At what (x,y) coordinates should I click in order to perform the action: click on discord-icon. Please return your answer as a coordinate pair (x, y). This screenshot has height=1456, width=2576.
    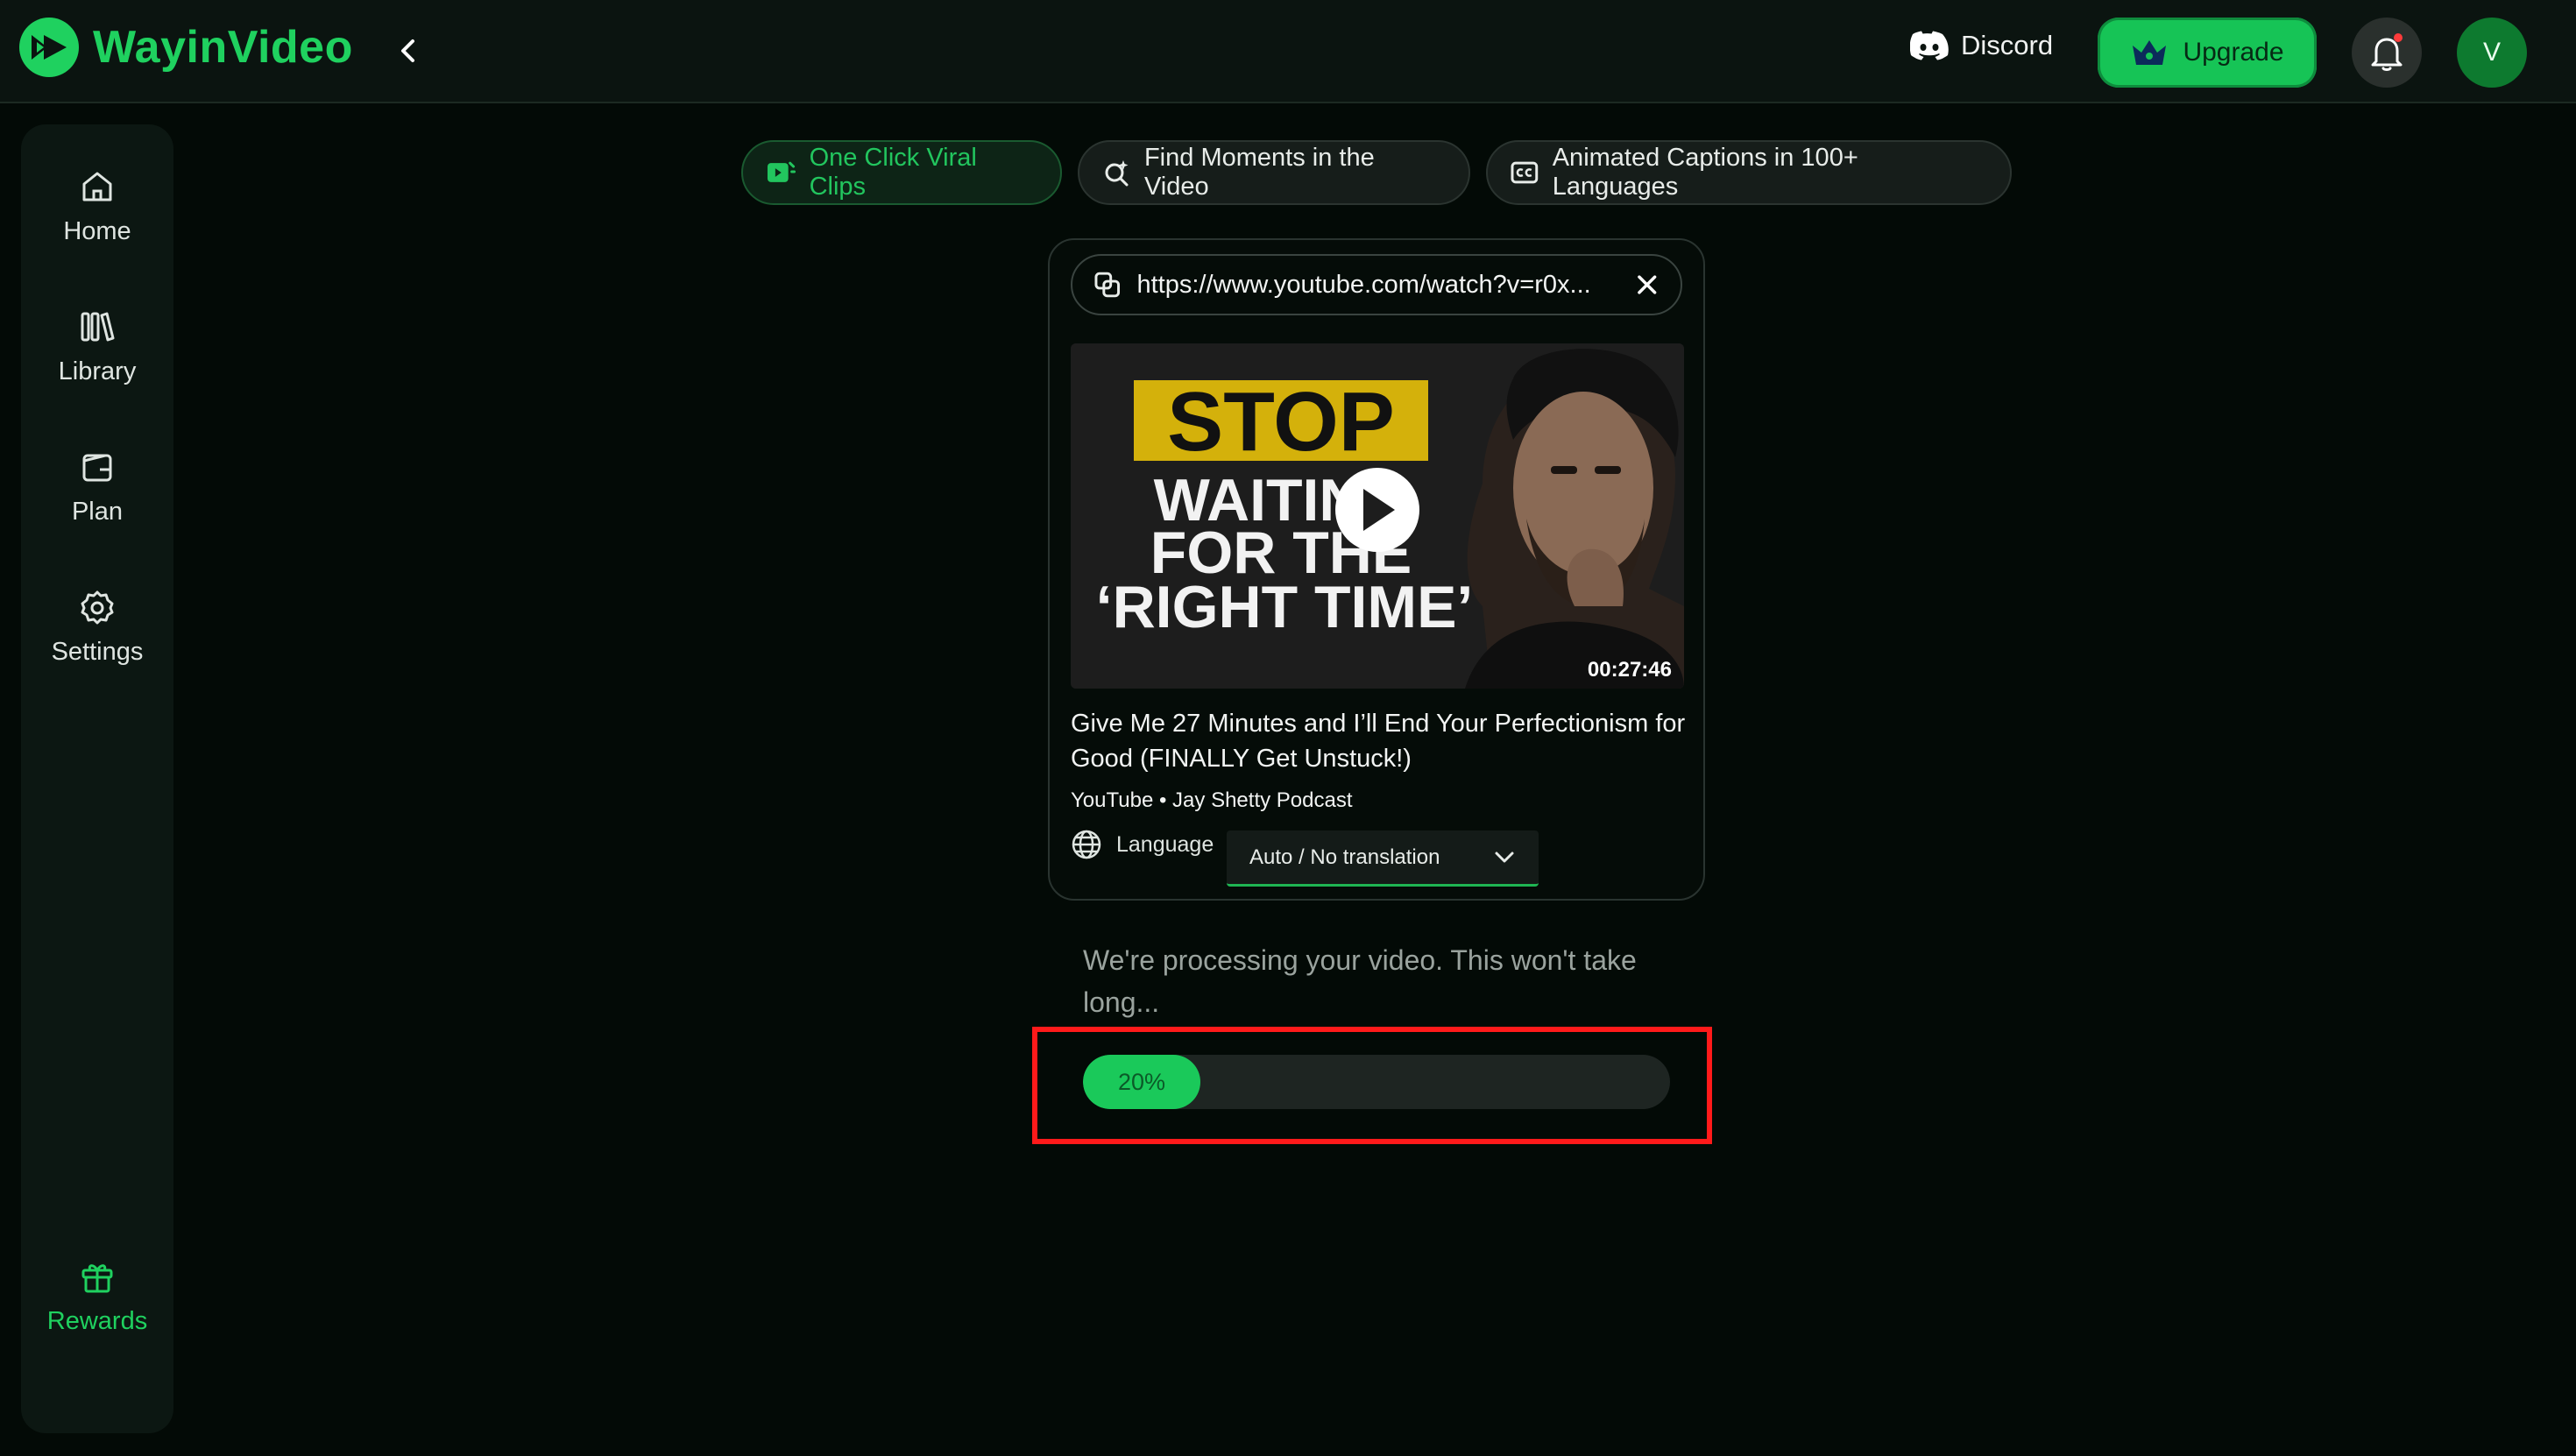
    Looking at the image, I should click on (1929, 45).